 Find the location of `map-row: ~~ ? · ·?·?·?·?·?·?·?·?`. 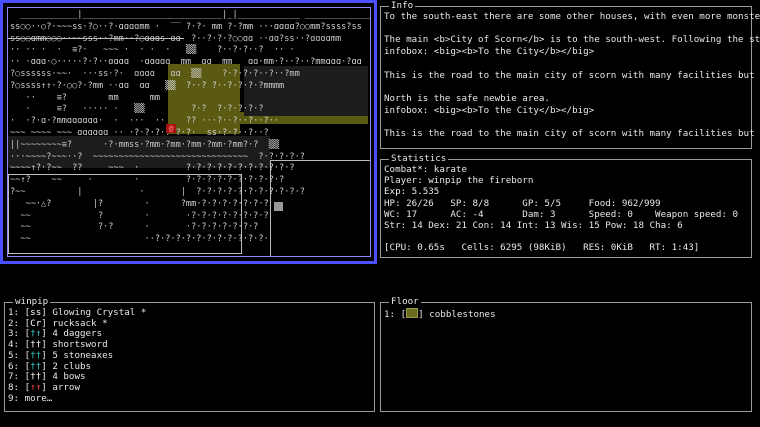

map-row: ~~ ? · ·?·?·?·?·?·?·?·? is located at coordinates (139, 215).